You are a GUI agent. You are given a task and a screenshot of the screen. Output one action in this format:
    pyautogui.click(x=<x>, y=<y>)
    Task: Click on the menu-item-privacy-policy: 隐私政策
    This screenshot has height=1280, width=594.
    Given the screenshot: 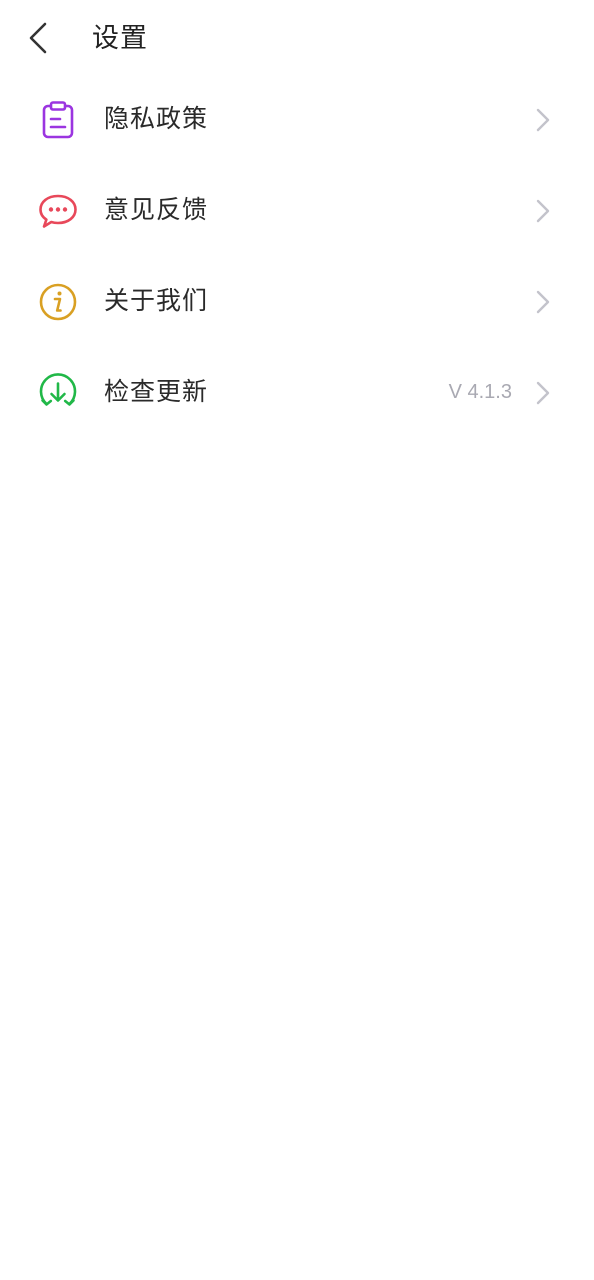 What is the action you would take?
    pyautogui.click(x=297, y=119)
    